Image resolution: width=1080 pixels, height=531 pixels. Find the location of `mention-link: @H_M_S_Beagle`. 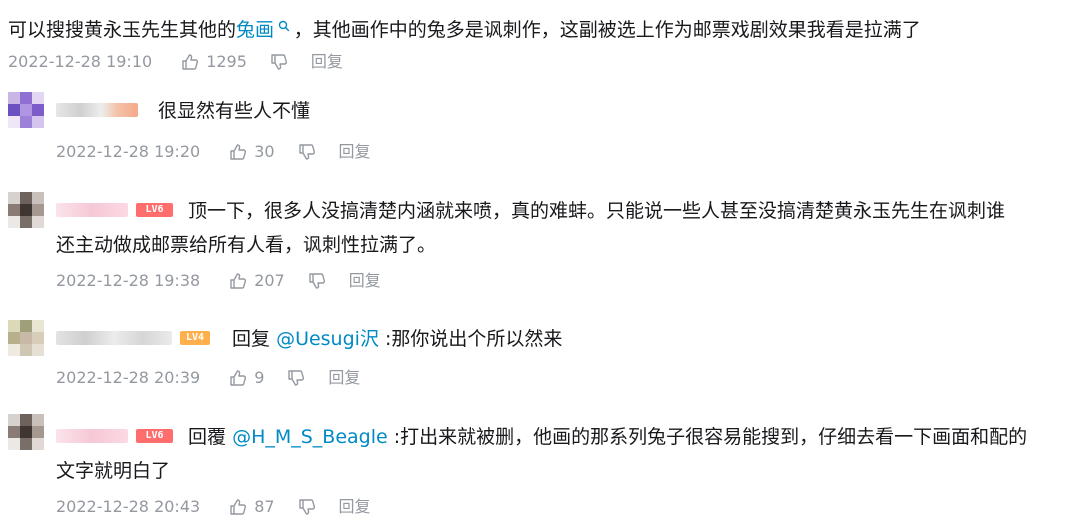

mention-link: @H_M_S_Beagle is located at coordinates (310, 437).